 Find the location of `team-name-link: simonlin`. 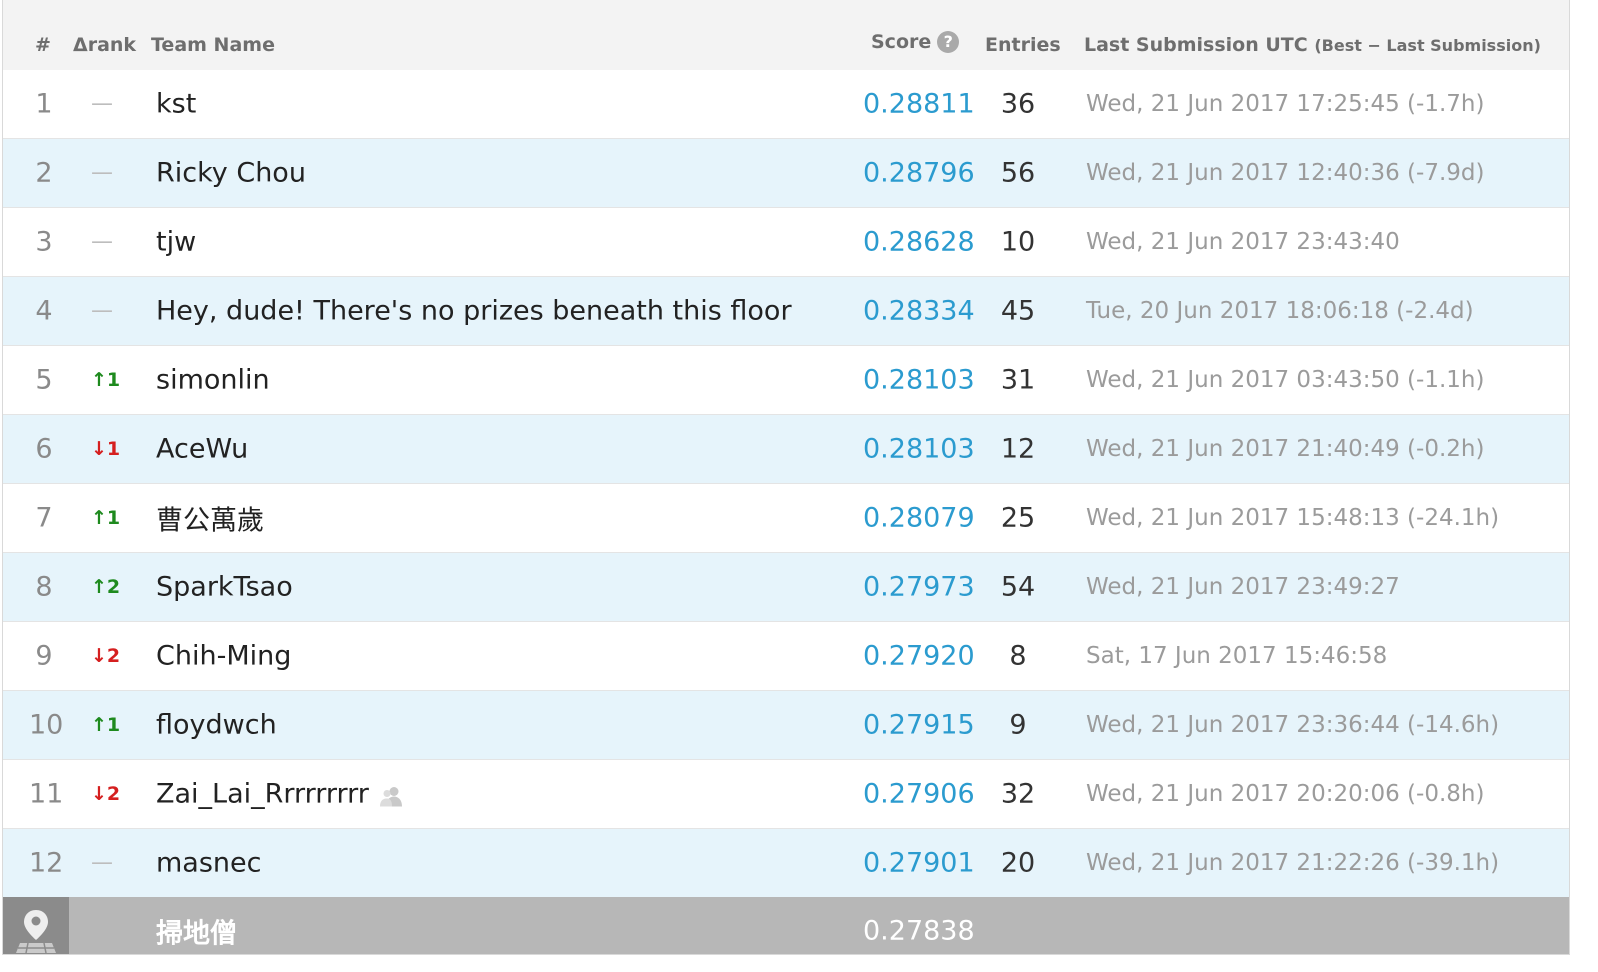

team-name-link: simonlin is located at coordinates (213, 380).